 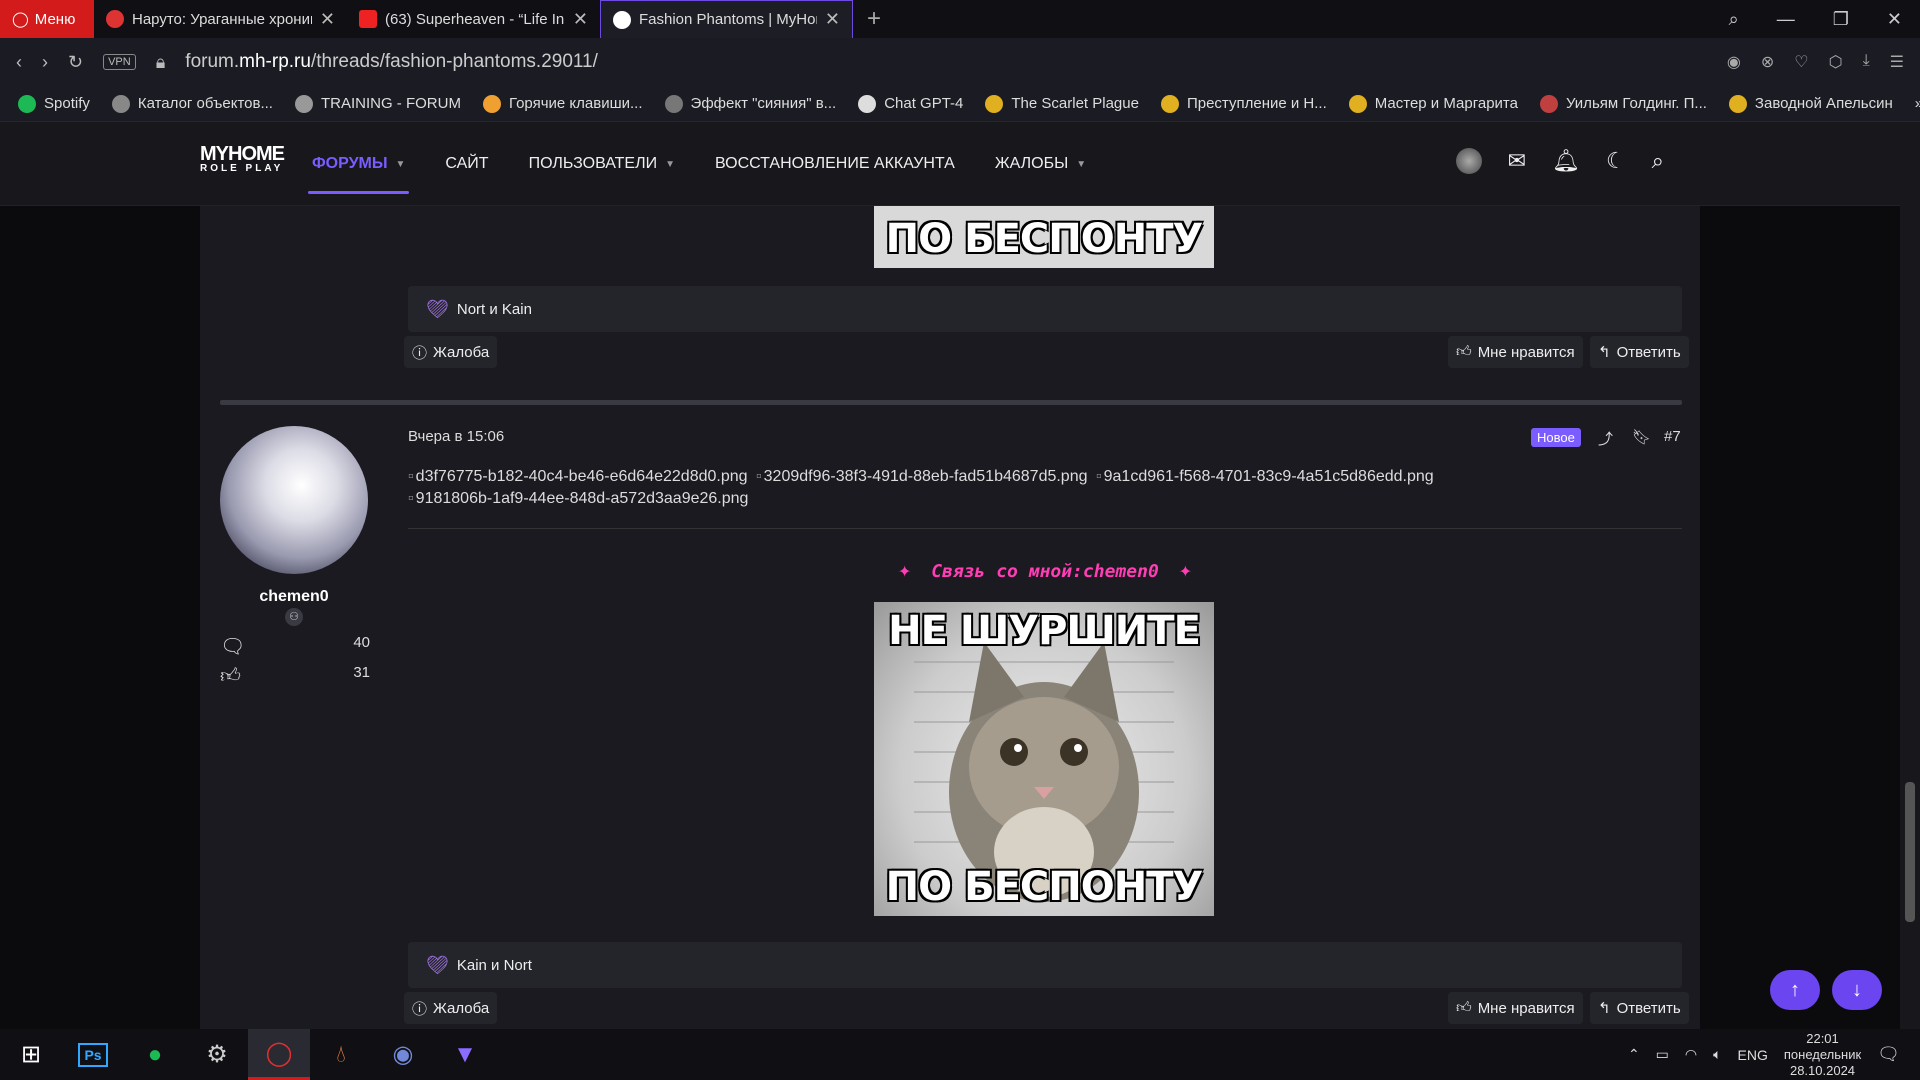 I want to click on share-icon: ⤴, so click(x=1605, y=438).